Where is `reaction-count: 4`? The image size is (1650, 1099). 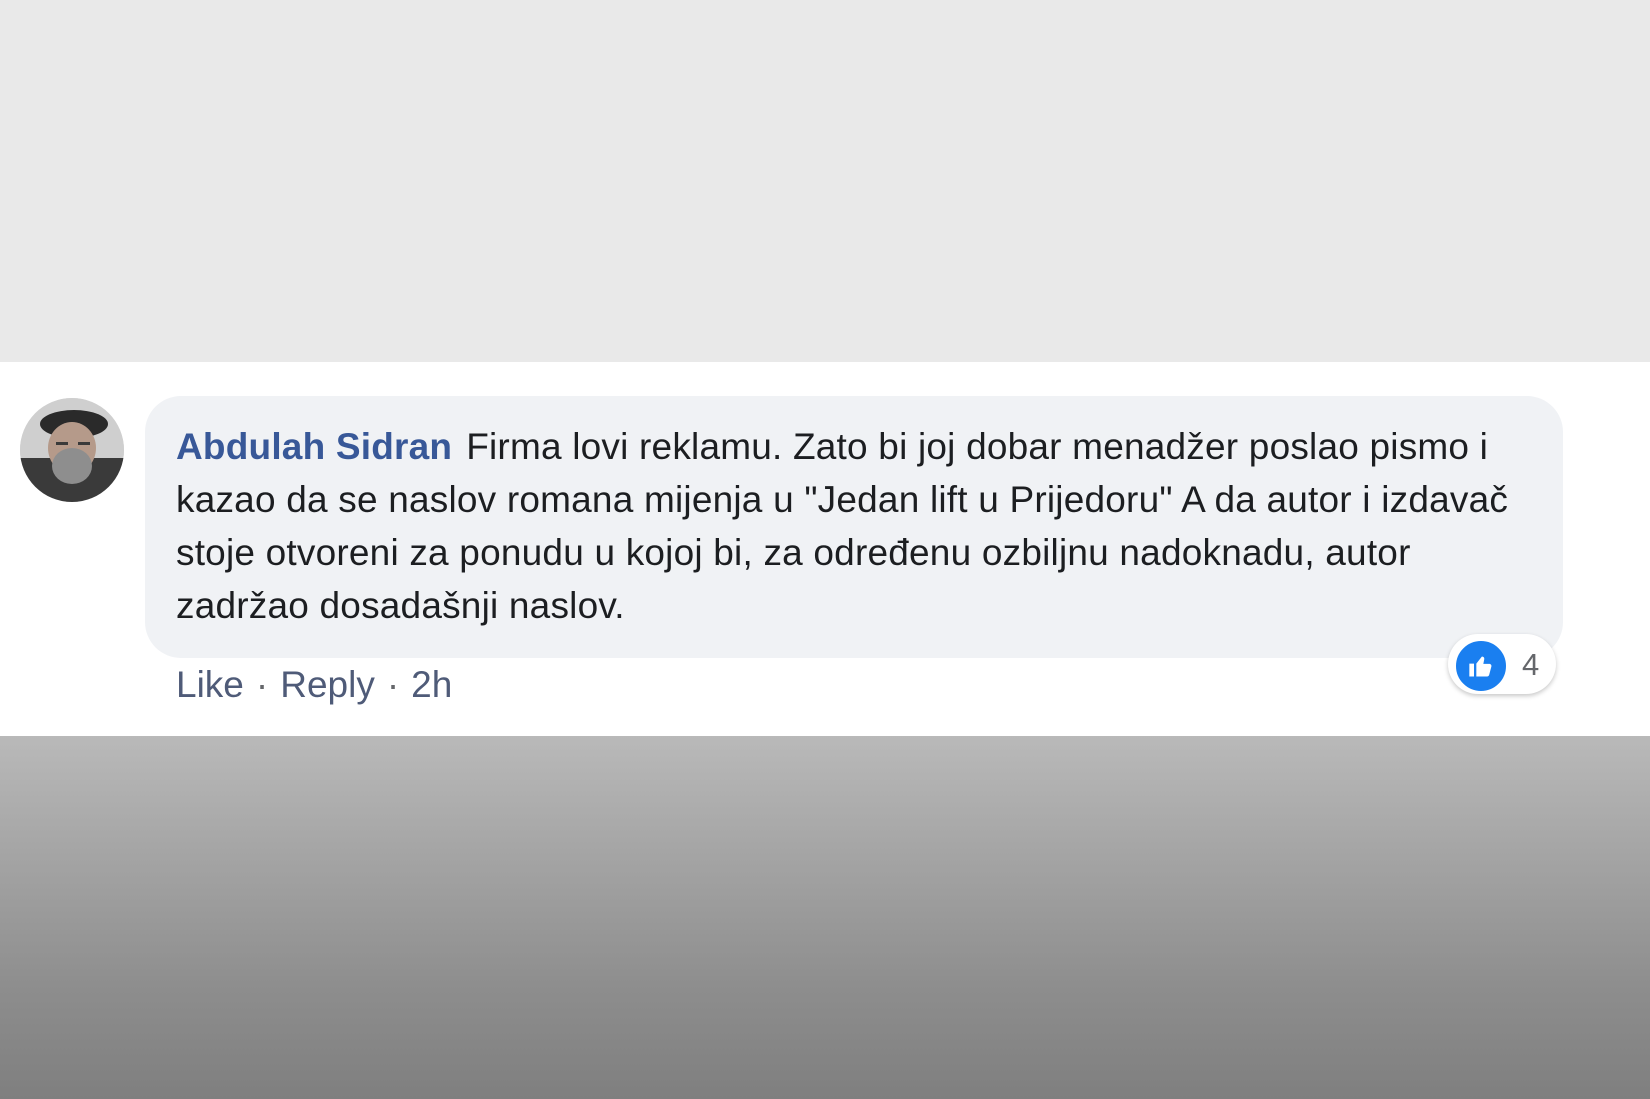
reaction-count: 4 is located at coordinates (1531, 664).